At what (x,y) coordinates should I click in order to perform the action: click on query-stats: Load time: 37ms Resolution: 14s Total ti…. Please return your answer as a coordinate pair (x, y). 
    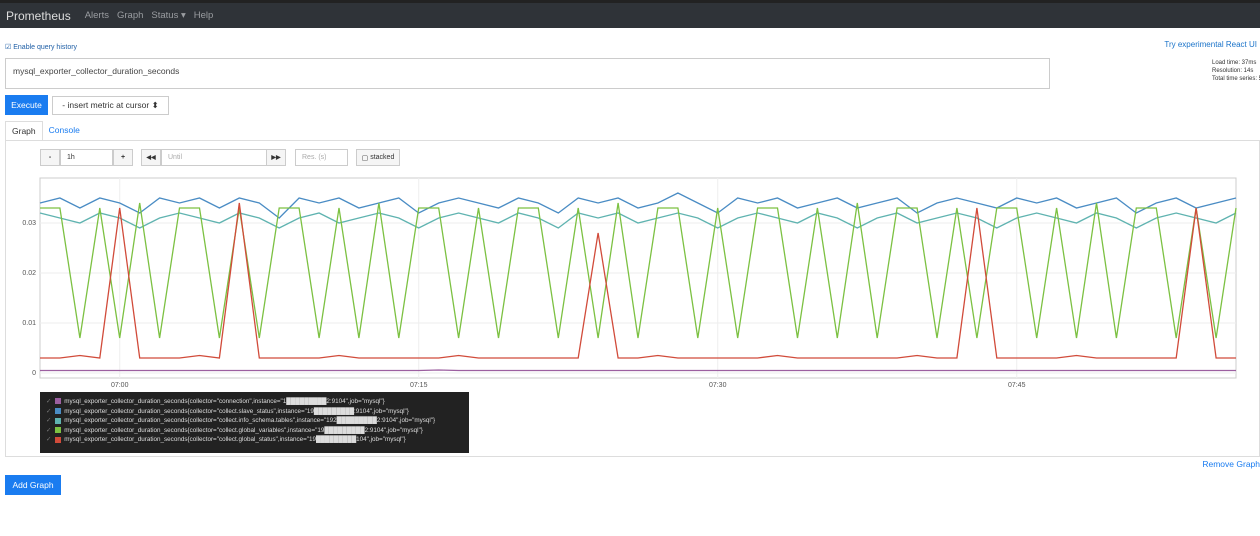
    Looking at the image, I should click on (1236, 71).